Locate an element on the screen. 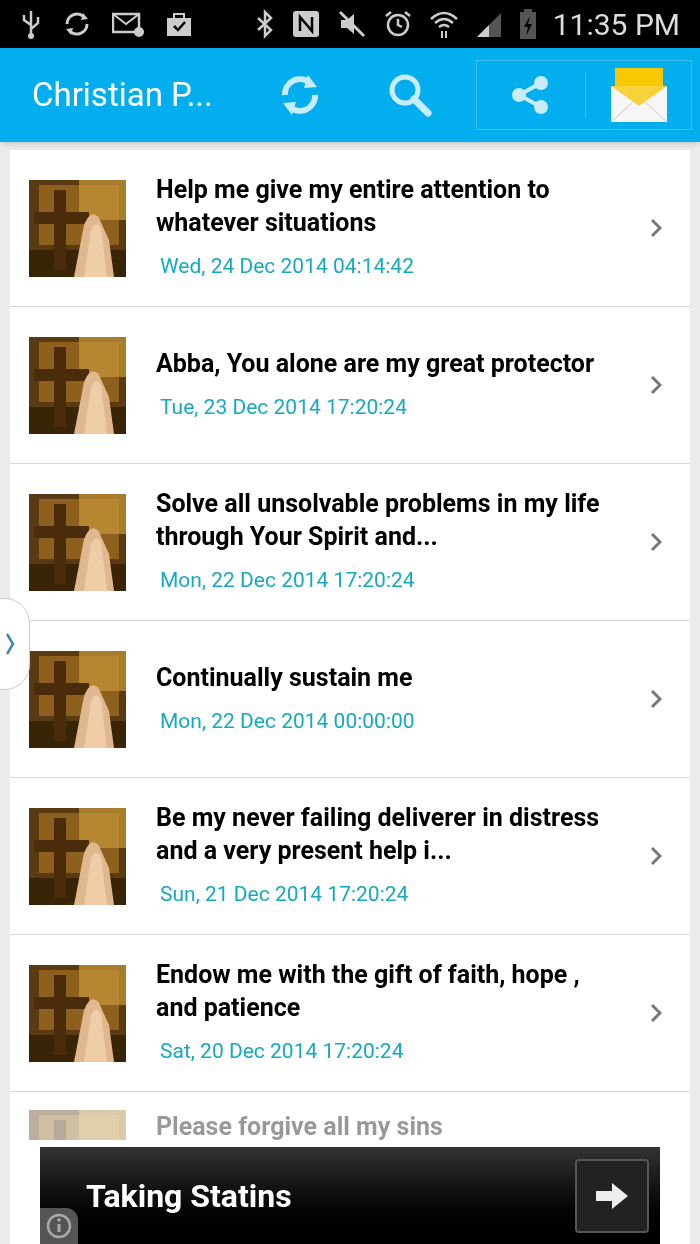 The width and height of the screenshot is (700, 1244). usb-icon is located at coordinates (31, 24).